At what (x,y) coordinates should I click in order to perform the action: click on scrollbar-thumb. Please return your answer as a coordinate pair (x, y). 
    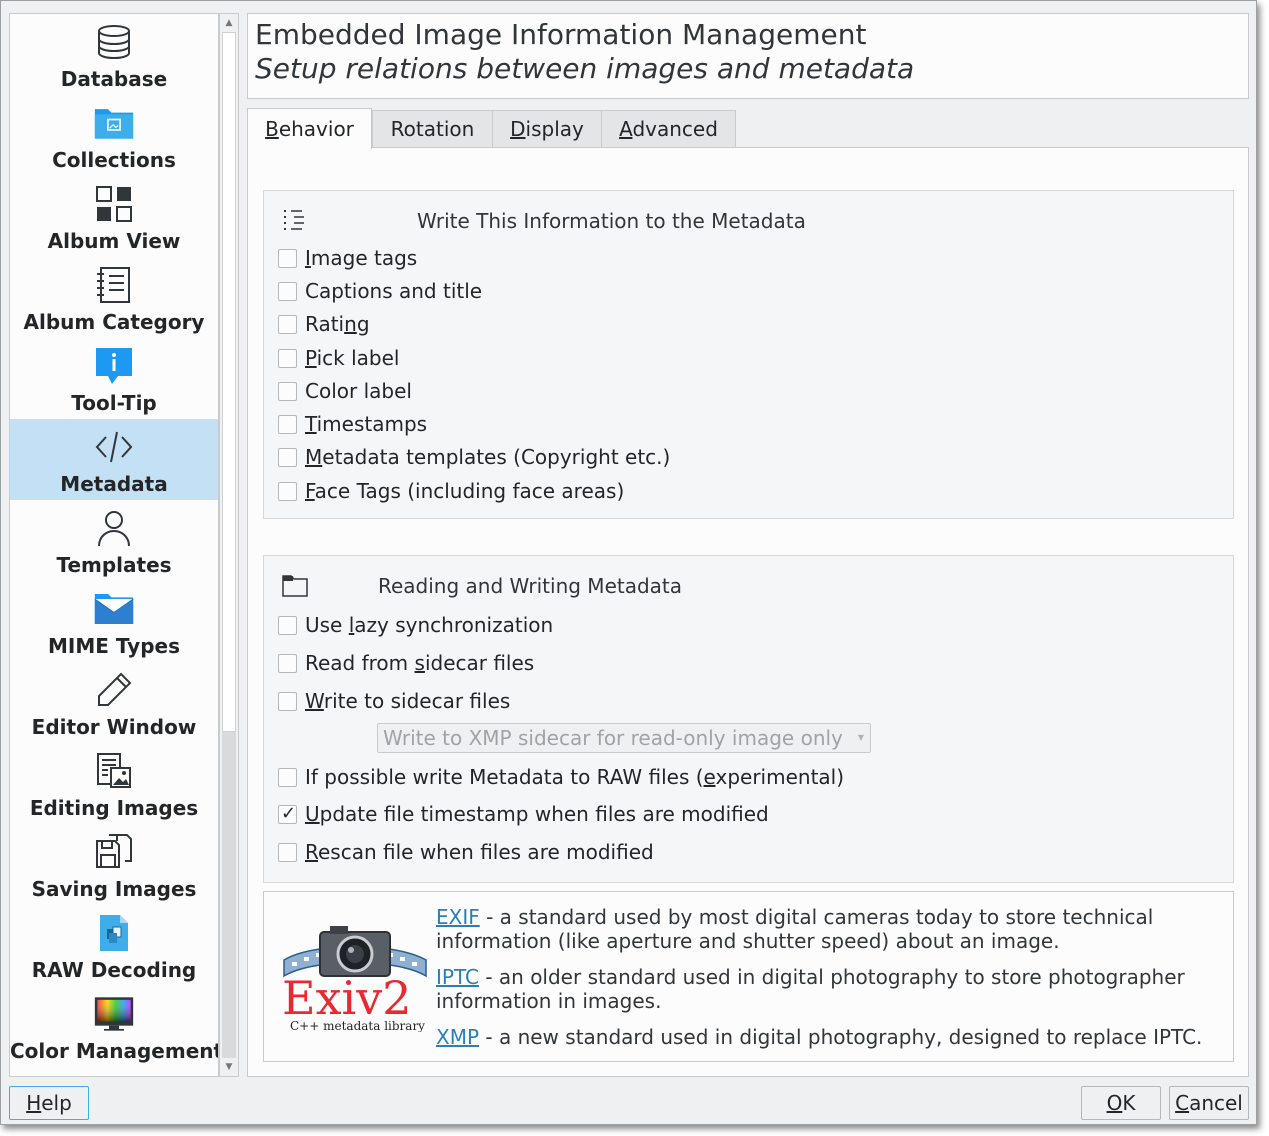
    Looking at the image, I should click on (229, 382).